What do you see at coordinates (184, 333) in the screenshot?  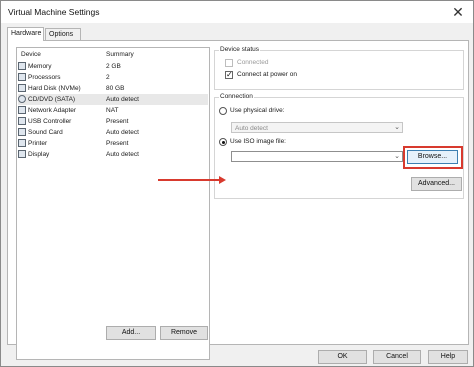 I see `remove-device-button: Remove` at bounding box center [184, 333].